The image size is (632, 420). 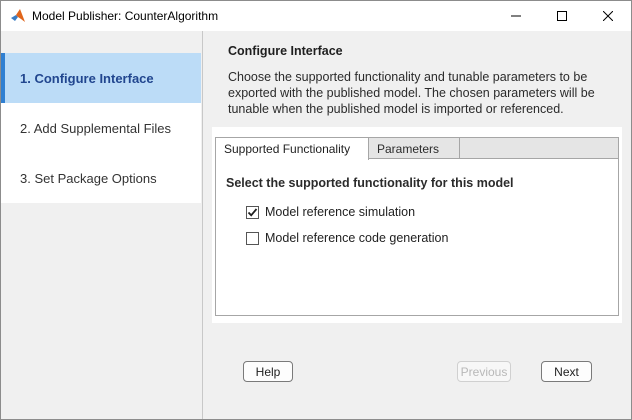 I want to click on tab-label: Parameters, so click(x=408, y=148).